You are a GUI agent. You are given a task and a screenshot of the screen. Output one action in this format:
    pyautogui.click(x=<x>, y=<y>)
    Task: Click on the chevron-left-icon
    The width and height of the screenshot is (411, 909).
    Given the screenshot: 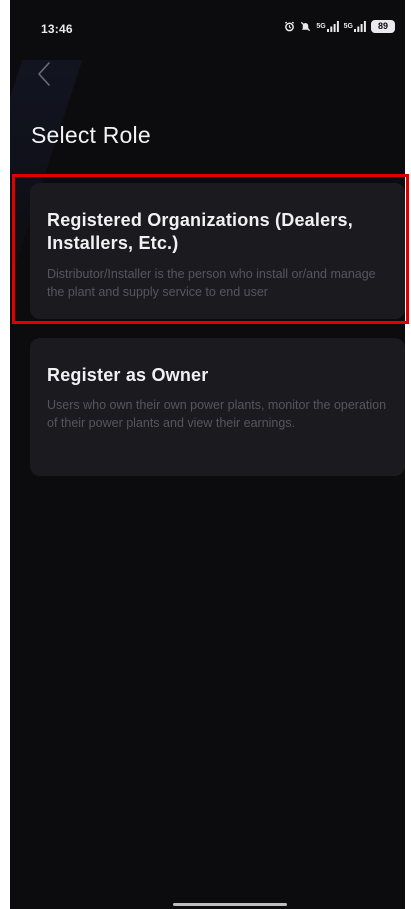 What is the action you would take?
    pyautogui.click(x=44, y=74)
    